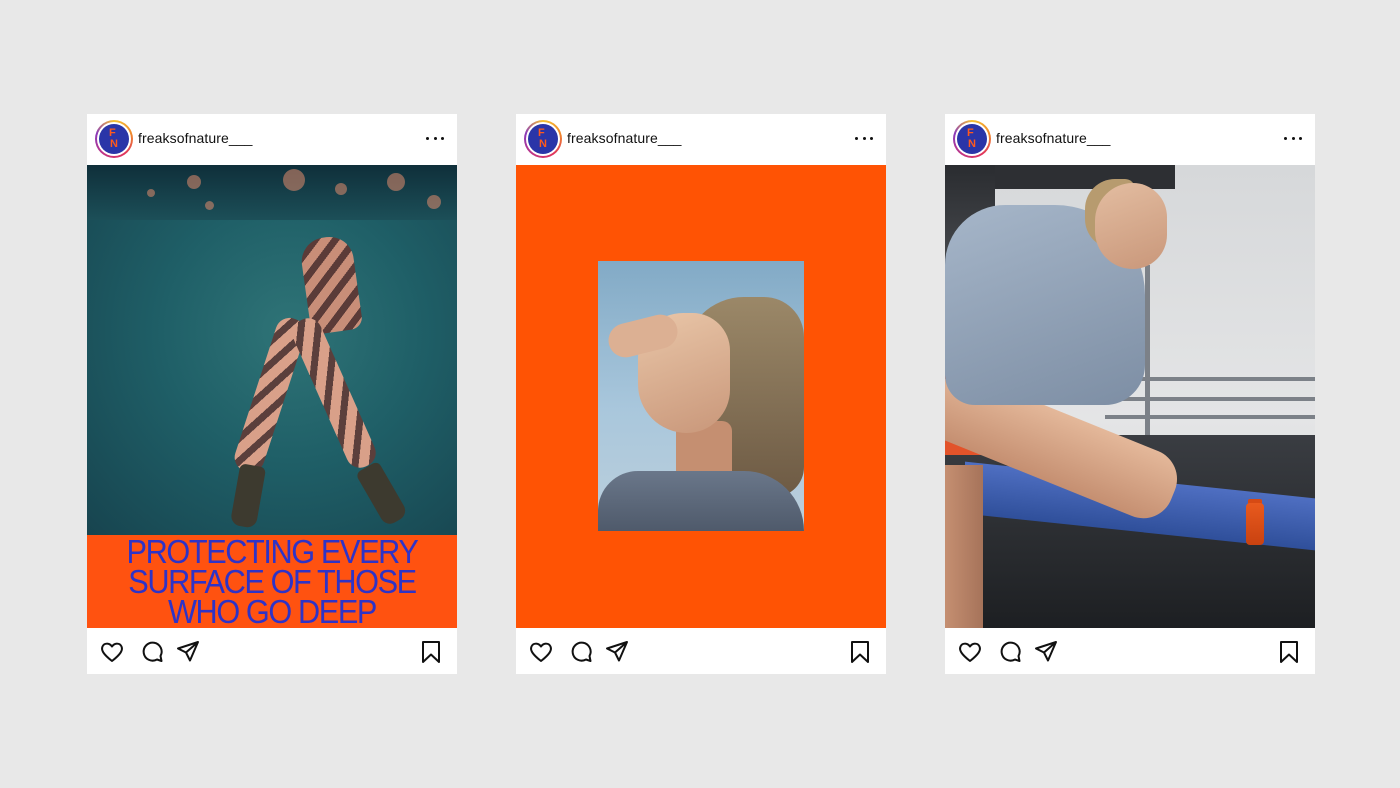 This screenshot has height=788, width=1400. I want to click on headline-line: WHO GO DEEP, so click(272, 610).